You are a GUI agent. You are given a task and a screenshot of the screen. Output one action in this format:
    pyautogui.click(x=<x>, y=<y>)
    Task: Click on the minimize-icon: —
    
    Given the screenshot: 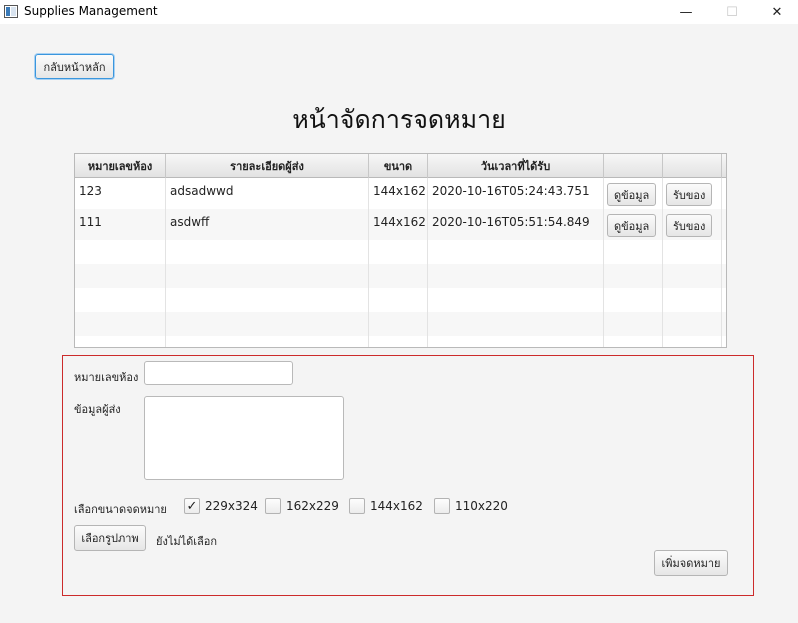 What is the action you would take?
    pyautogui.click(x=686, y=12)
    